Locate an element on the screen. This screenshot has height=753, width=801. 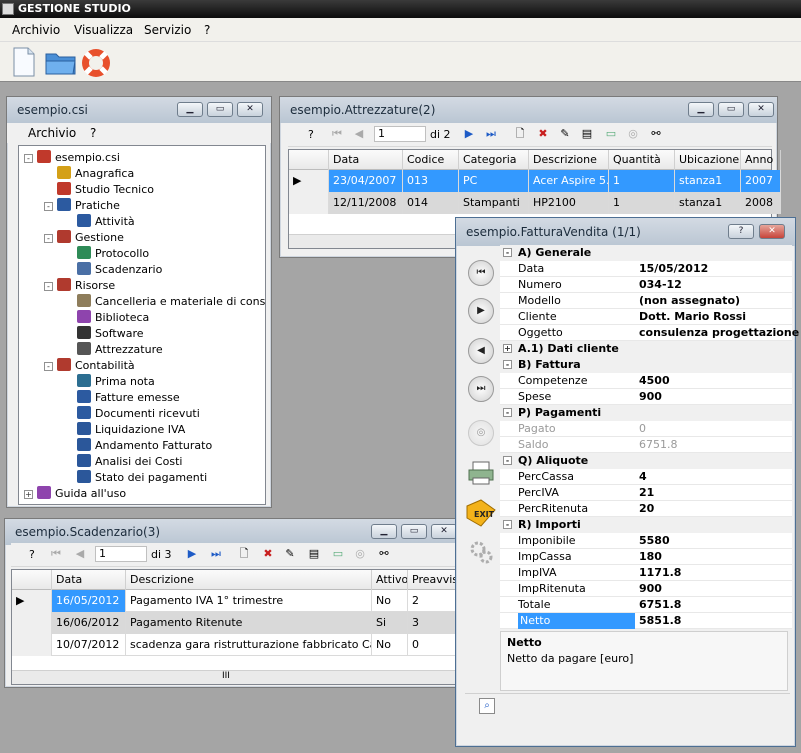
tree-item: Gestione is located at coordinates (90, 238).